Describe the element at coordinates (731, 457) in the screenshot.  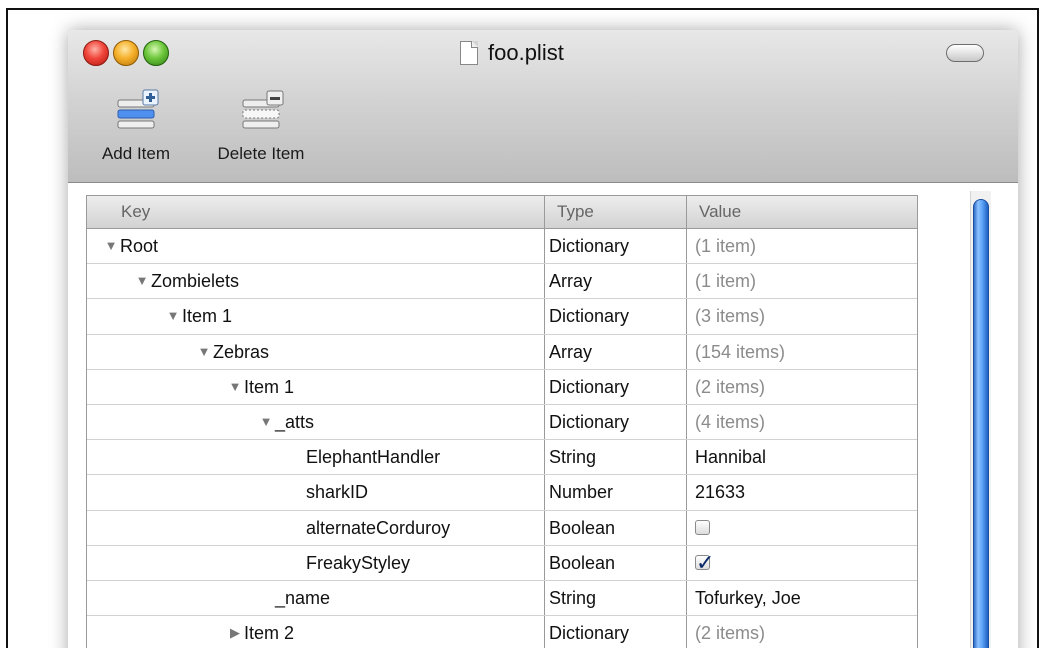
I see `value-label: Hannibal` at that location.